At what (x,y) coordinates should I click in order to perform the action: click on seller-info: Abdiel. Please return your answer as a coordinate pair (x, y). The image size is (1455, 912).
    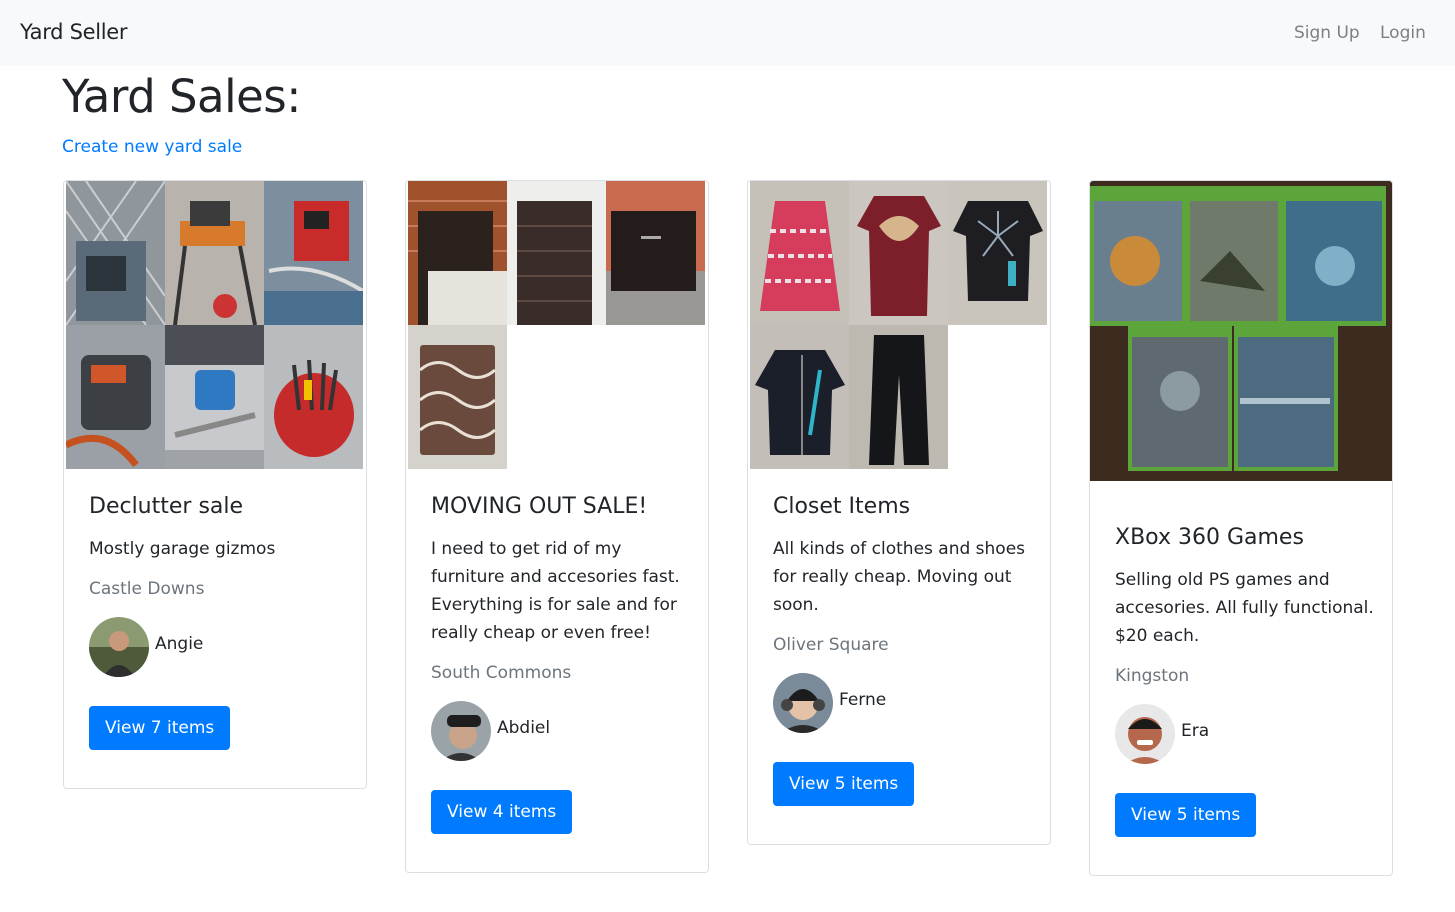
    Looking at the image, I should click on (561, 731).